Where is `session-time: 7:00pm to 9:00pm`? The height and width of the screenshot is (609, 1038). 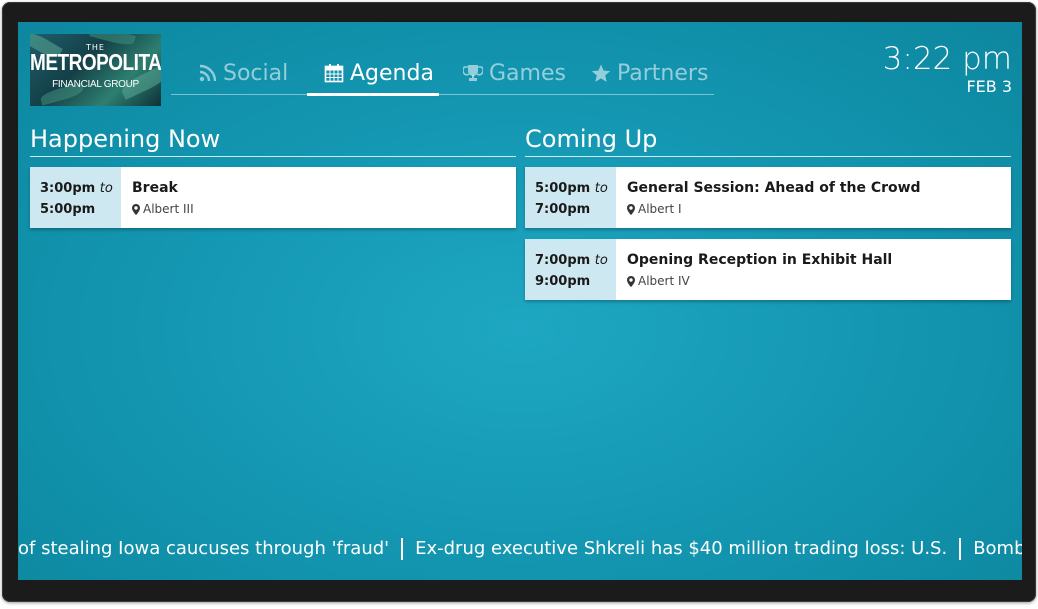
session-time: 7:00pm to 9:00pm is located at coordinates (570, 269).